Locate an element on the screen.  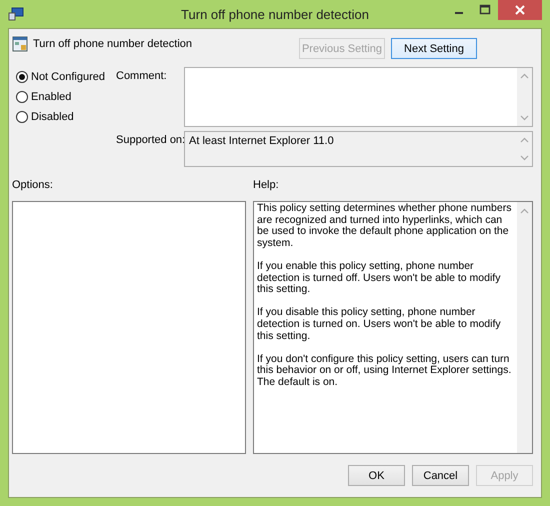
help-text: If you enable this policy setting, phone number detection is turned off. Users won't be able to modify this setting. is located at coordinates (379, 278).